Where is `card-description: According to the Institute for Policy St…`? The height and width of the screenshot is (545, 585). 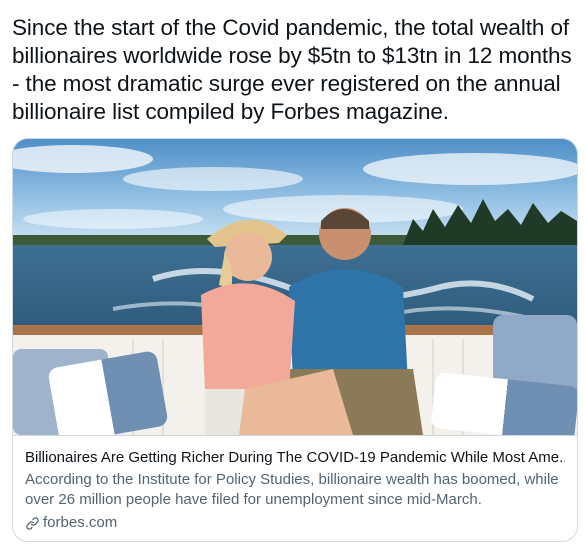 card-description: According to the Institute for Policy St… is located at coordinates (292, 489).